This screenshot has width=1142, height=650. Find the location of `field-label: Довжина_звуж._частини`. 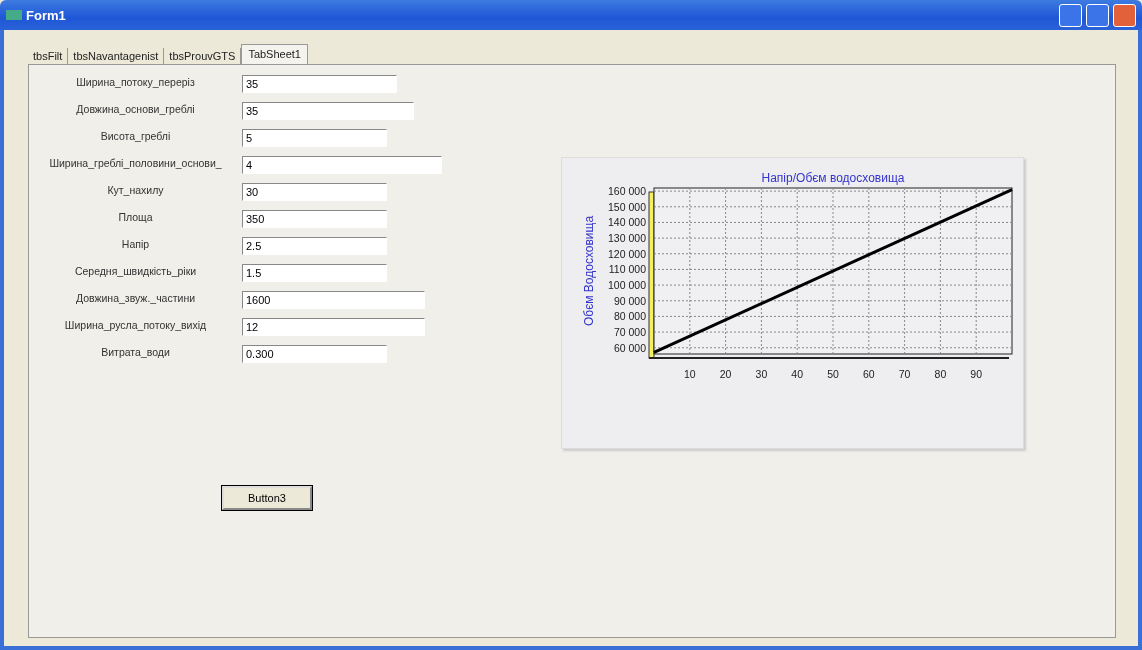

field-label: Довжина_звуж._частини is located at coordinates (135, 297).